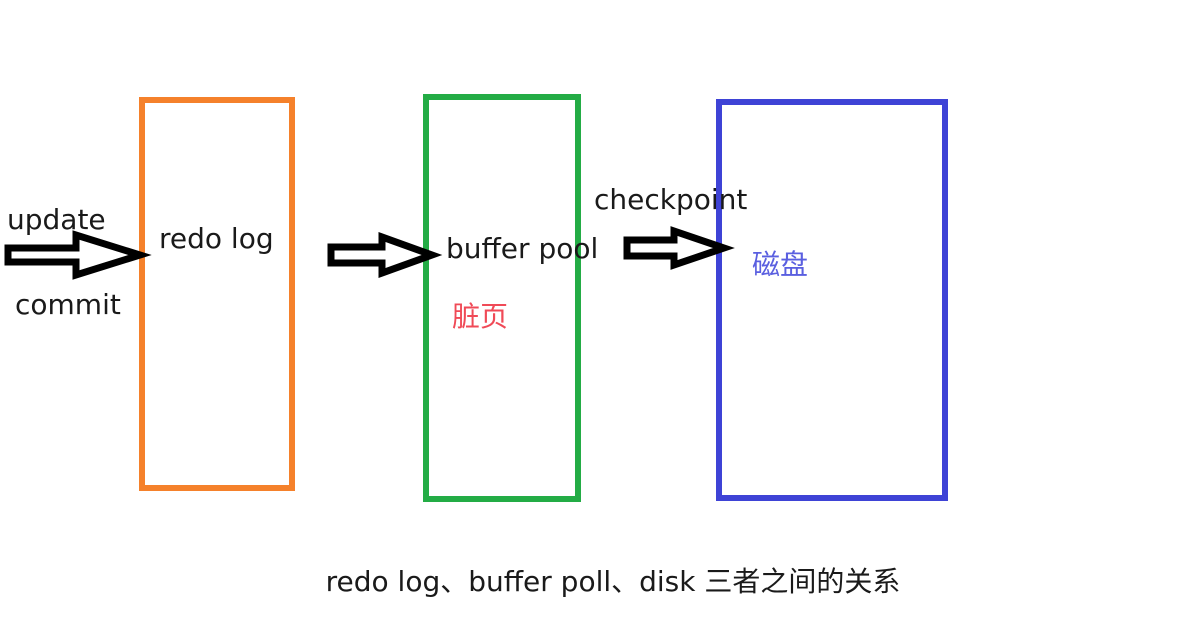 The width and height of the screenshot is (1190, 644). I want to click on redo-log-label: redo log, so click(216, 238).